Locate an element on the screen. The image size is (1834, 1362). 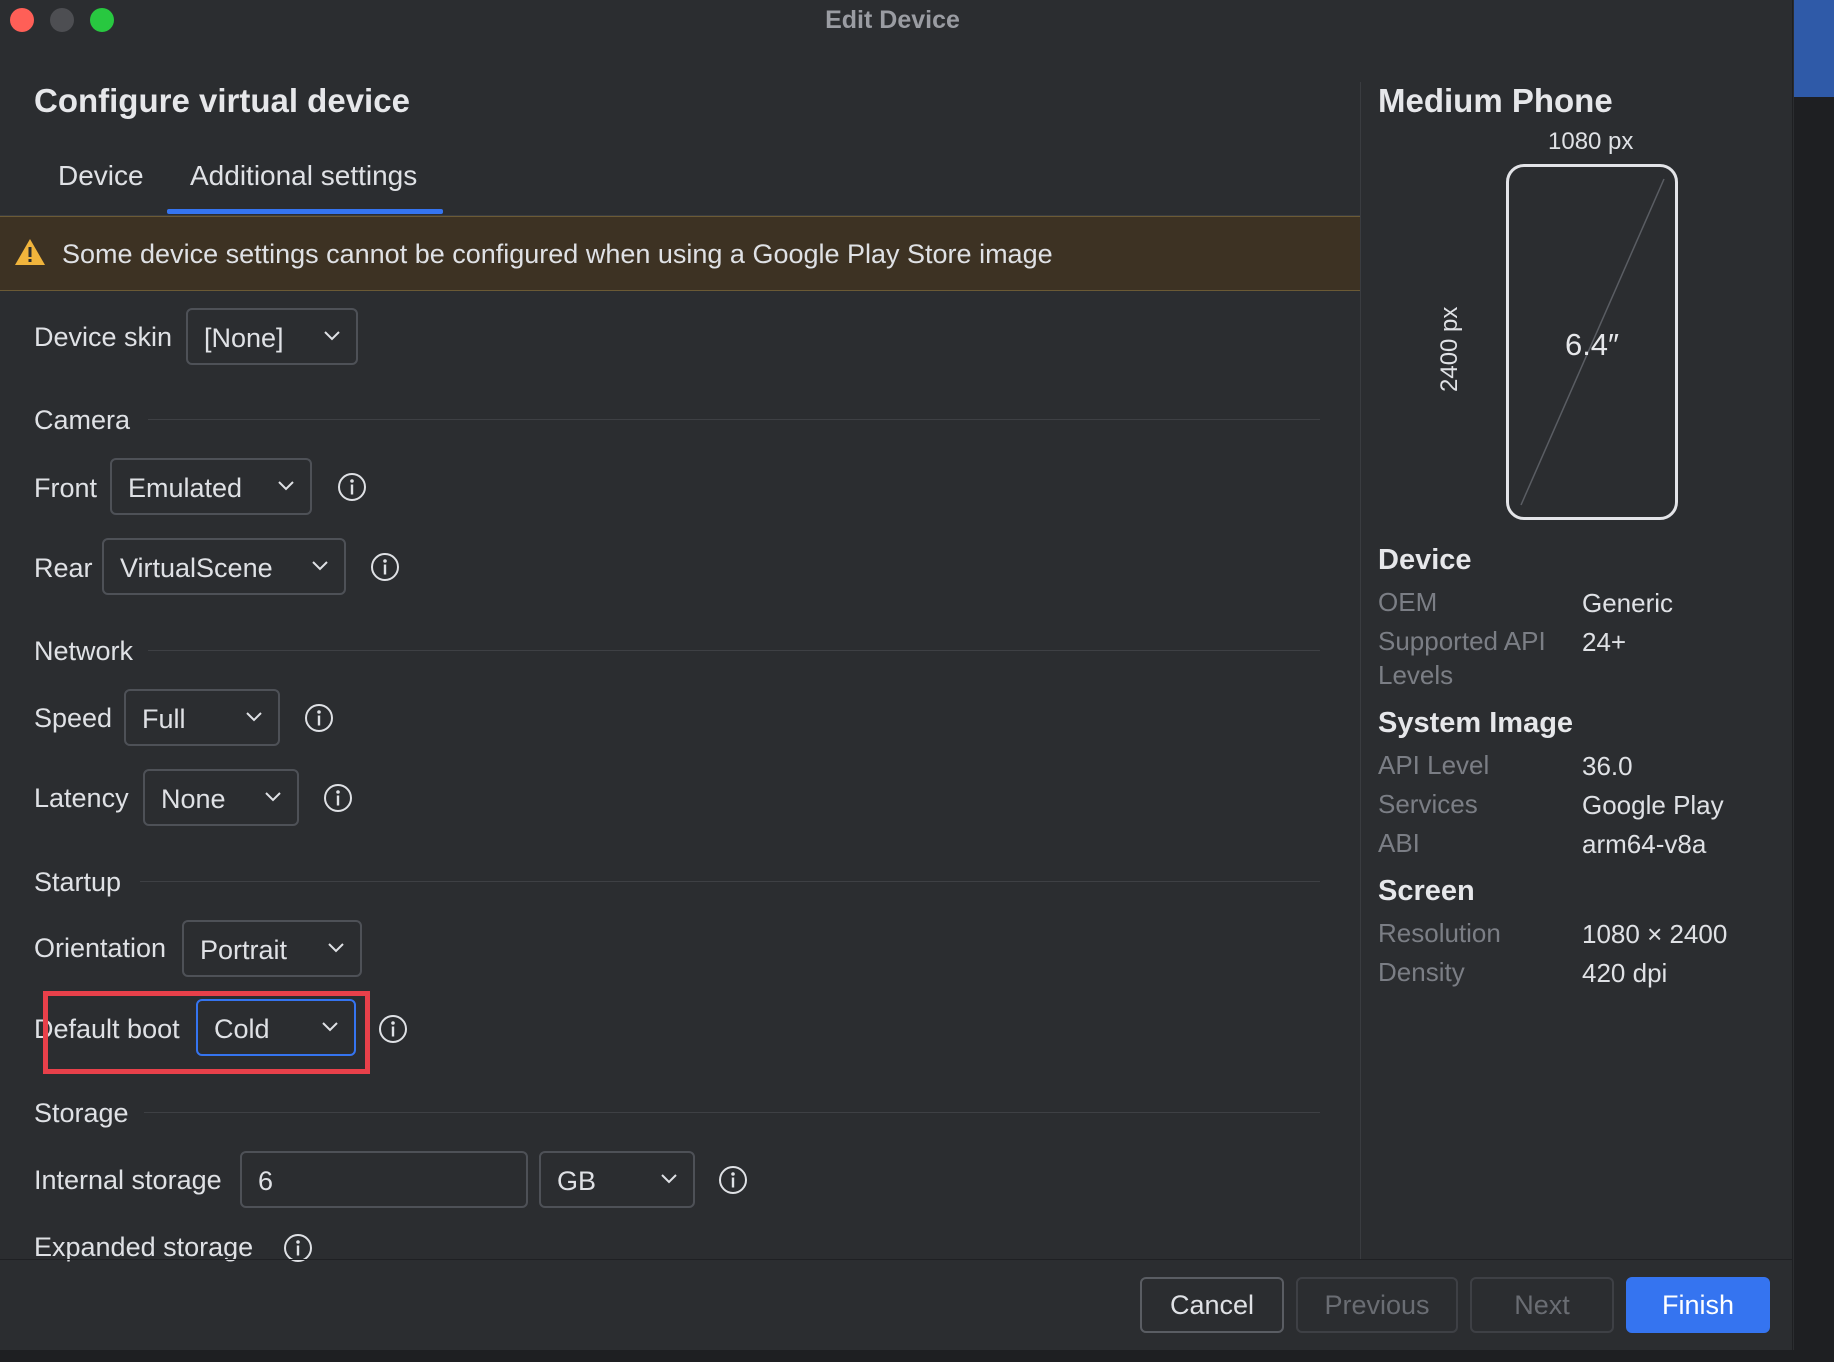
system-image-heading: System Image is located at coordinates (1476, 723).